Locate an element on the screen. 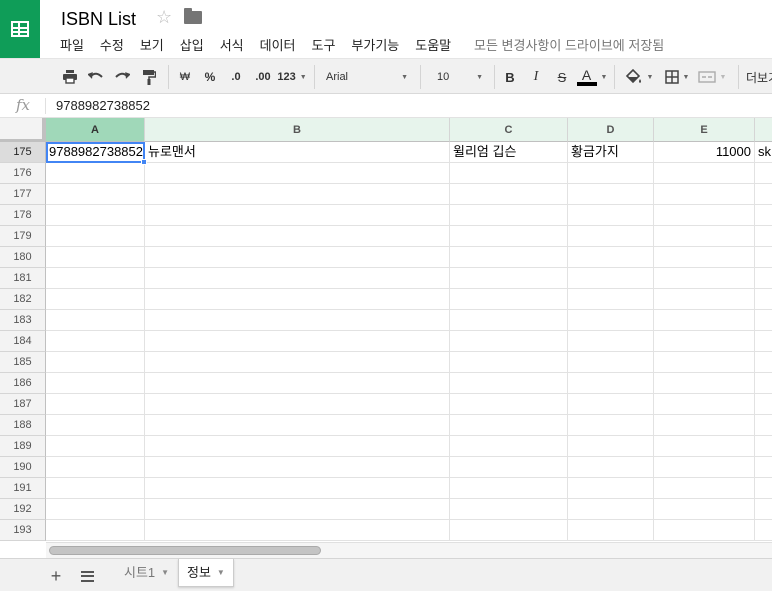 The image size is (772, 591). menu-data: 데이터 is located at coordinates (278, 46).